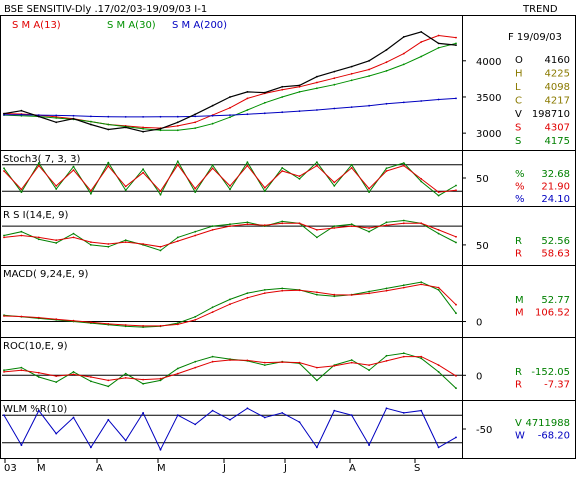 This screenshot has width=576, height=480. What do you see at coordinates (131, 25) in the screenshot?
I see `legend-entry: S M A(30)` at bounding box center [131, 25].